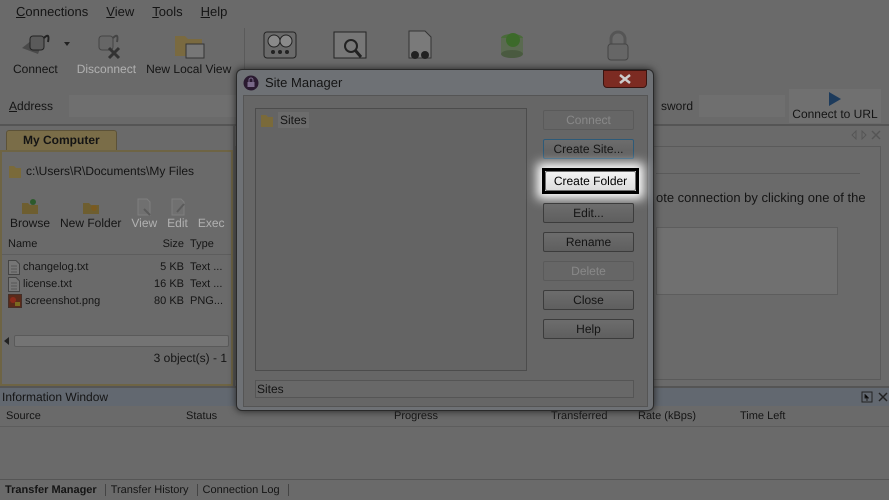  I want to click on tab: Transfer Manager, so click(53, 490).